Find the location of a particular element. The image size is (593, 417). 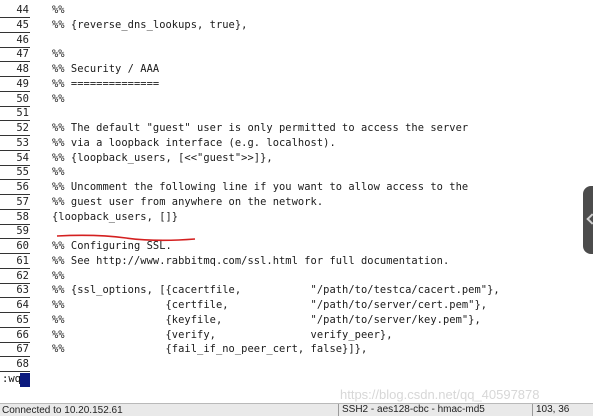

line-number: 64 is located at coordinates (15, 305).